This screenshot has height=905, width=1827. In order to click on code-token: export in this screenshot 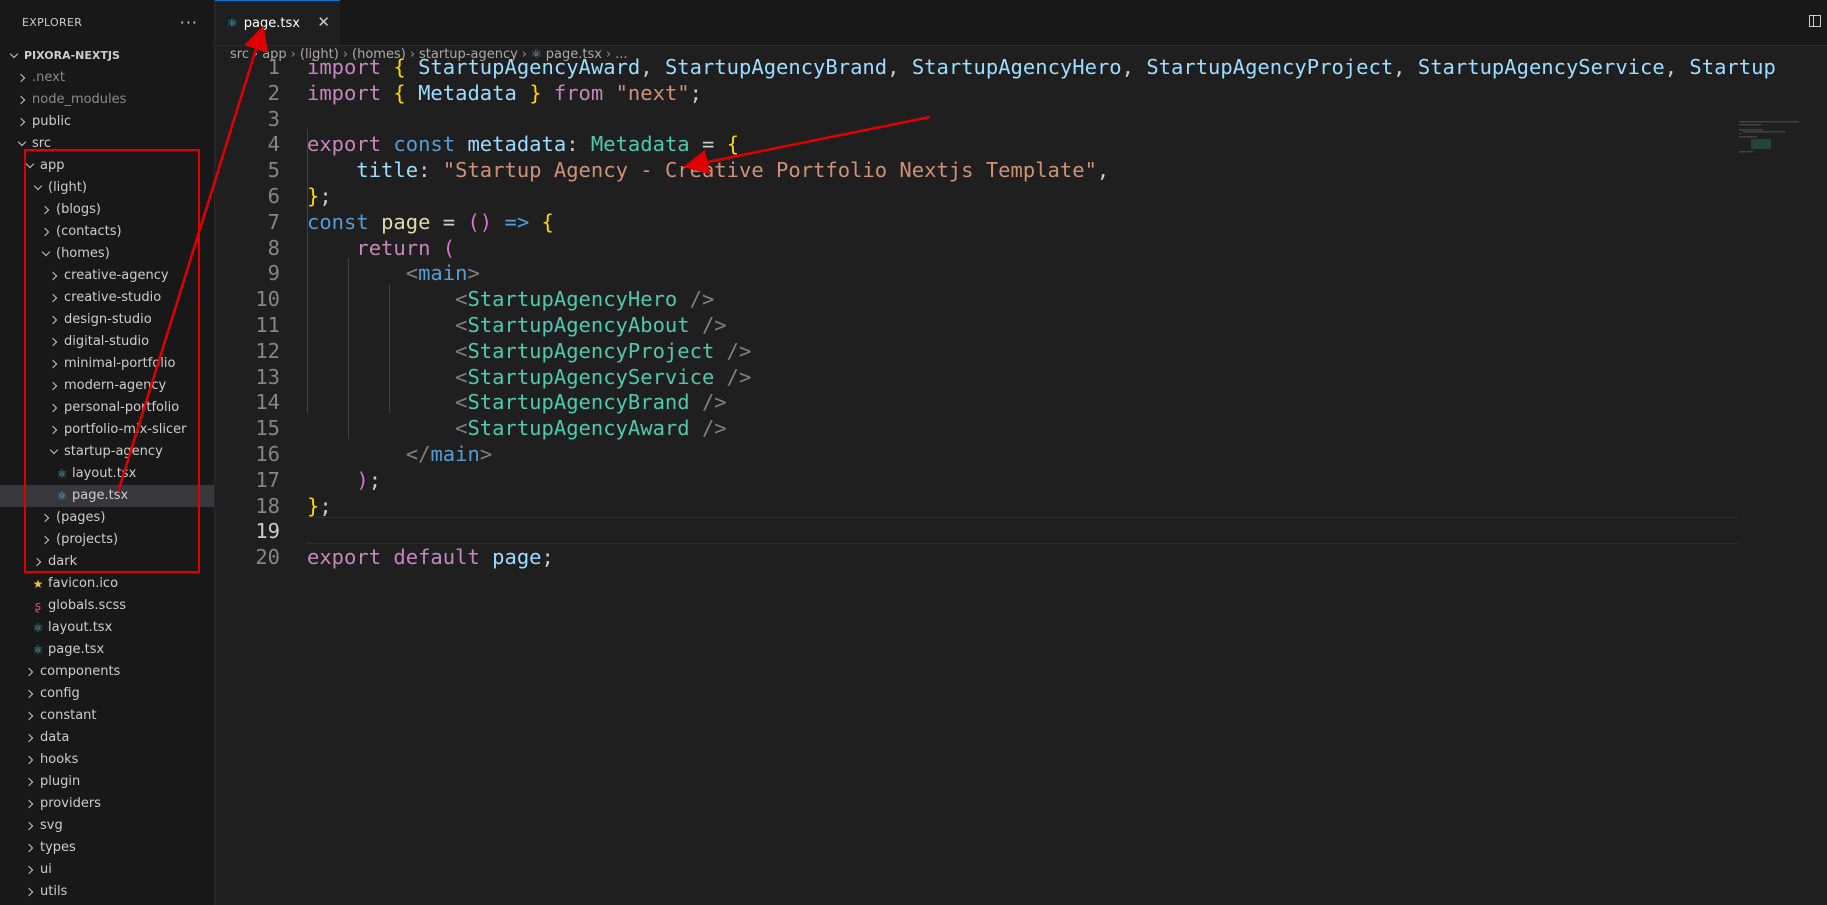, I will do `click(344, 557)`.